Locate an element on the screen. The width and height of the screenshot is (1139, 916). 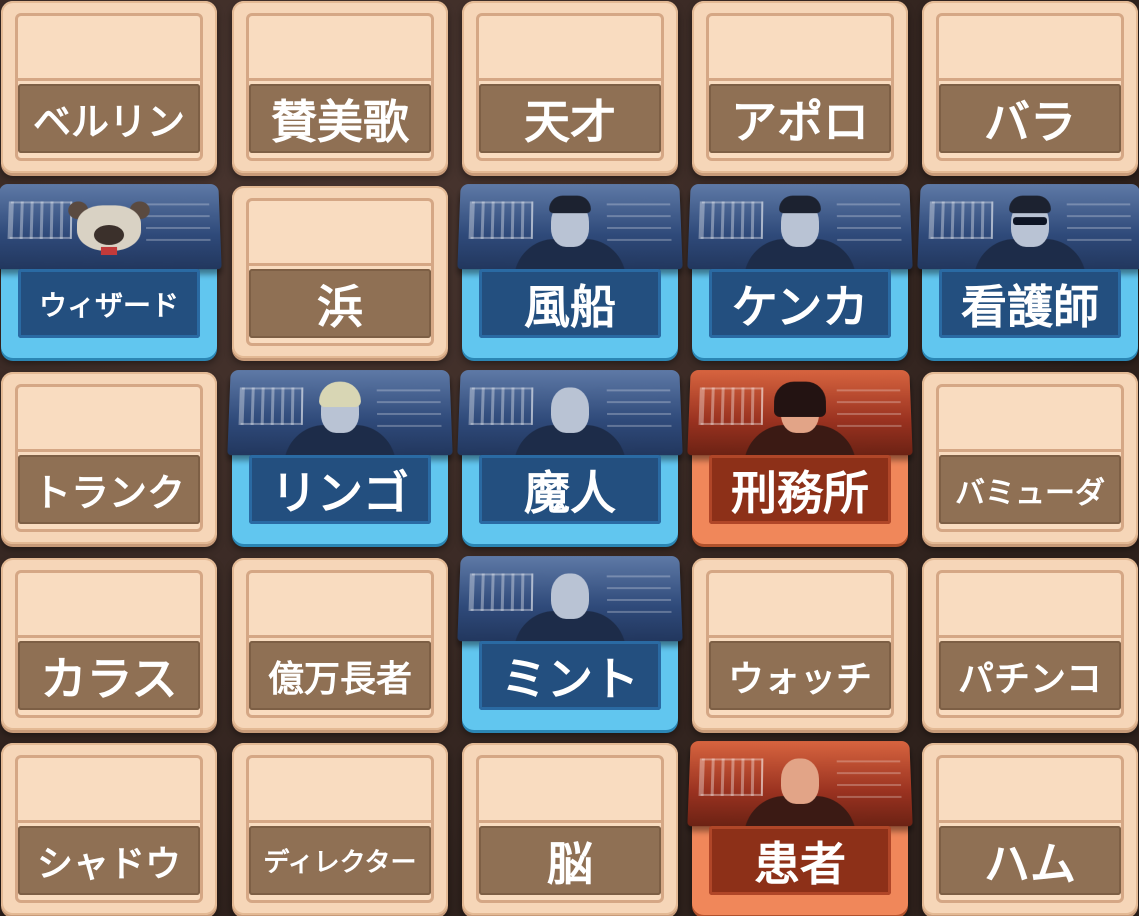
card-word: ウォッチ is located at coordinates (800, 675).